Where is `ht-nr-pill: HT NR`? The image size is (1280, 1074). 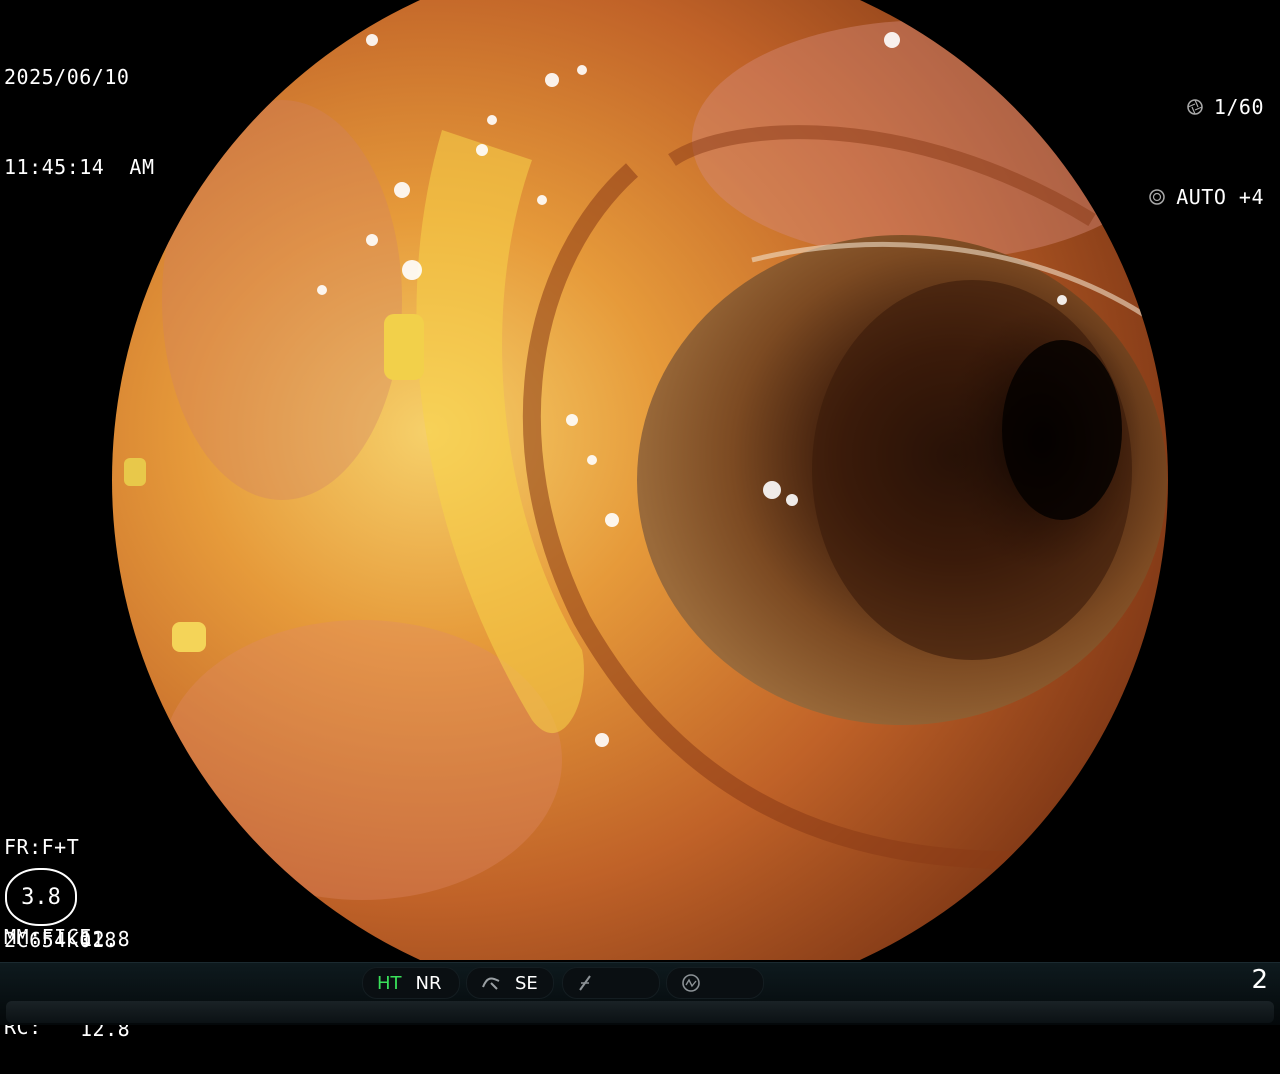
ht-nr-pill: HT NR is located at coordinates (411, 983).